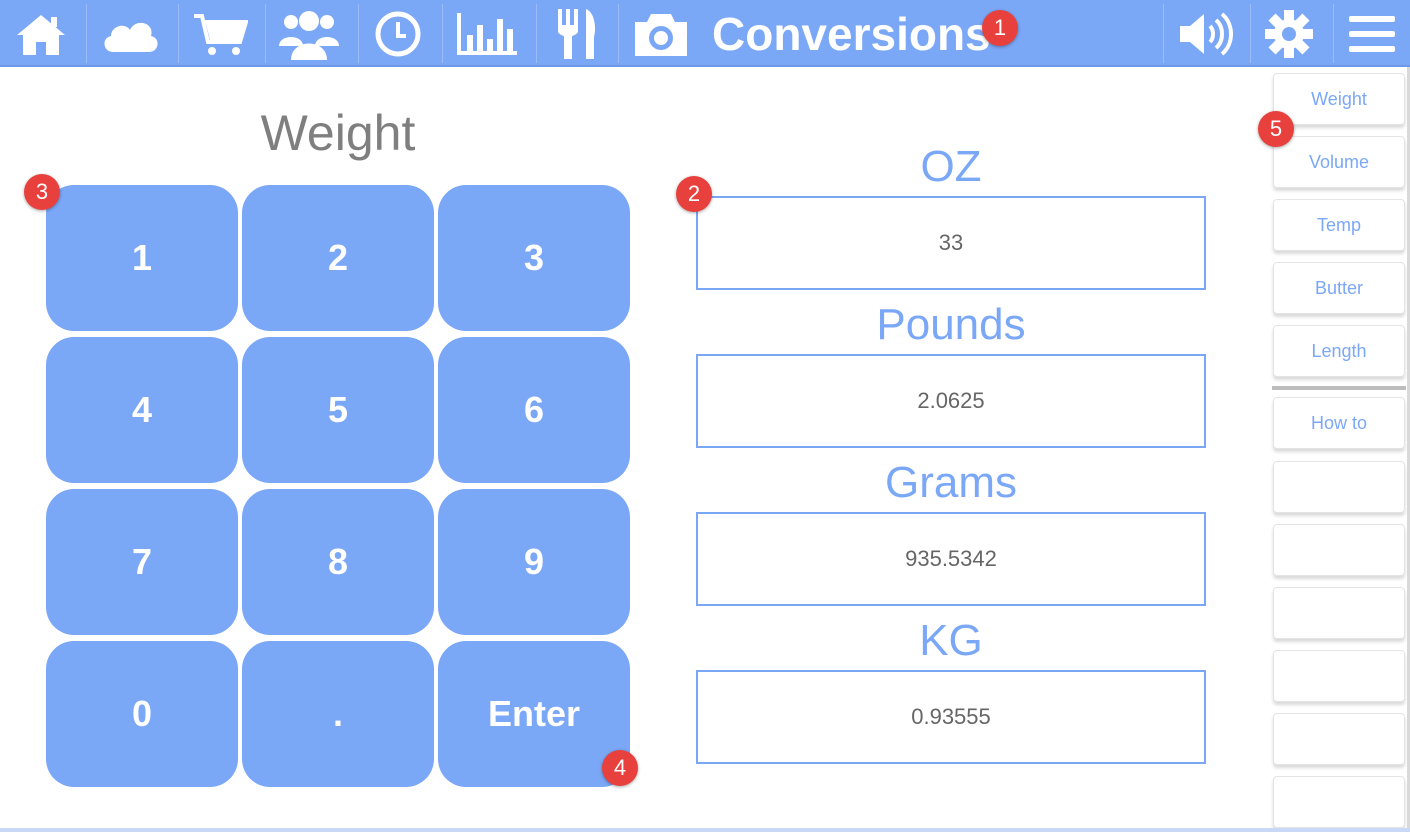  I want to click on pounds-label: Pounds, so click(951, 324).